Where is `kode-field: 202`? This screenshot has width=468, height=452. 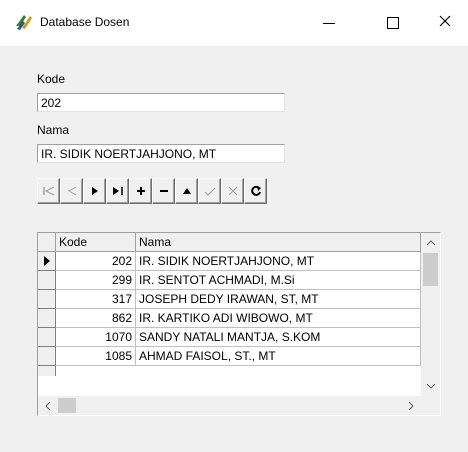 kode-field: 202 is located at coordinates (161, 102).